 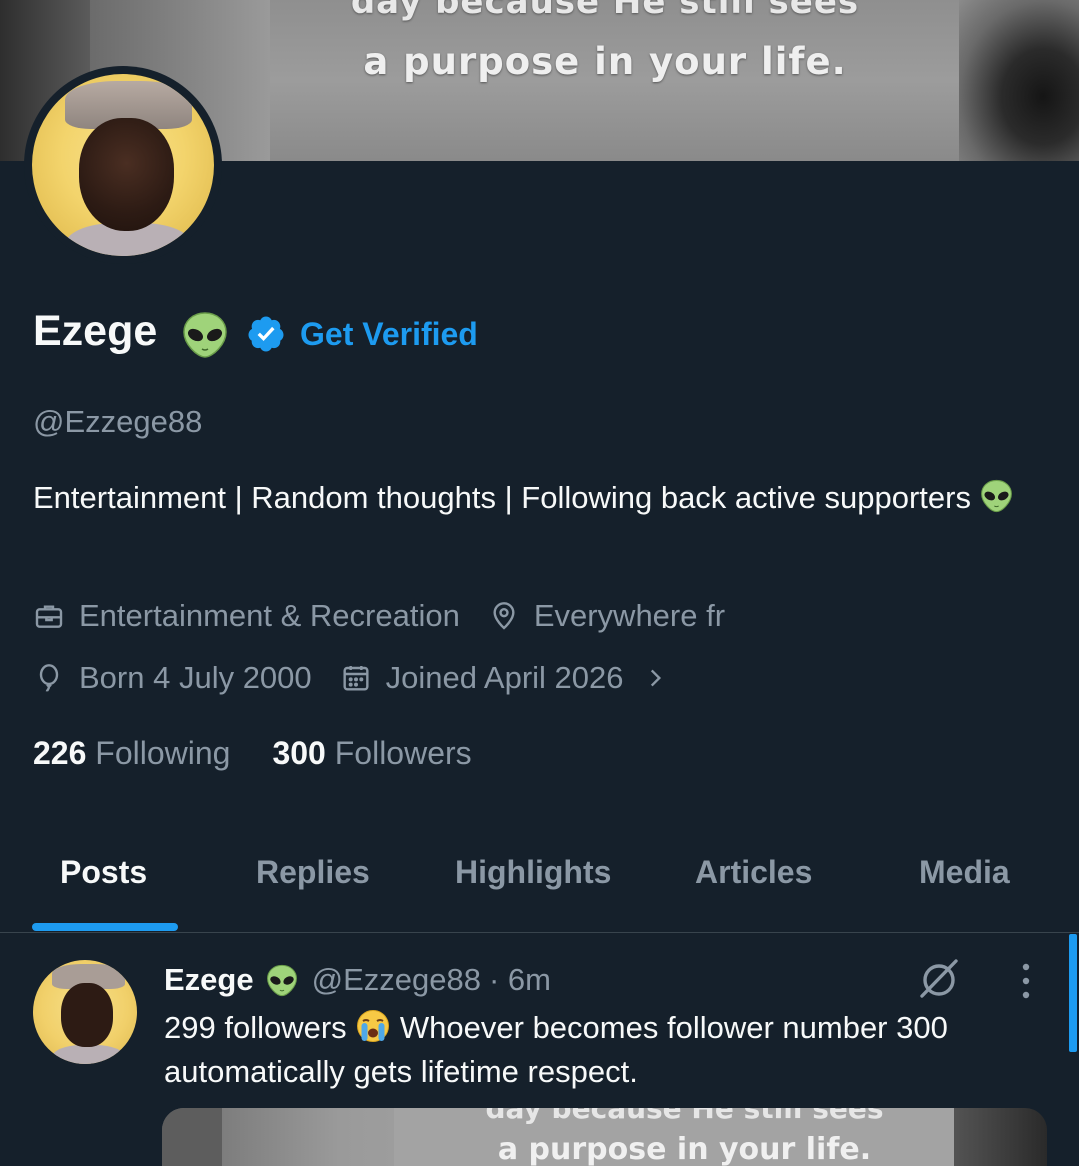 I want to click on profile-tabs: Posts Replies Highlights Articles Media, so click(x=539, y=886).